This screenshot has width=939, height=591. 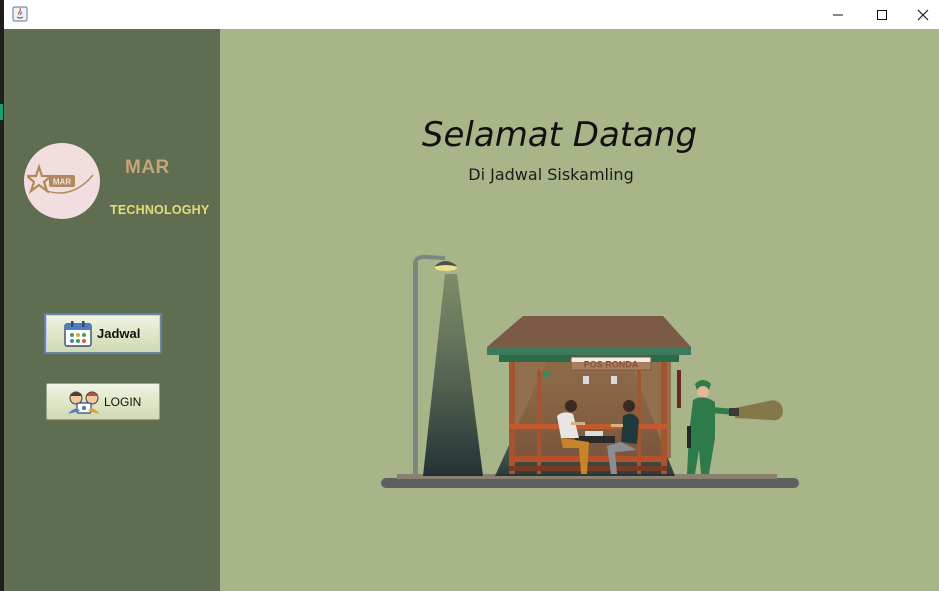 What do you see at coordinates (20, 14) in the screenshot?
I see `java-app-icon` at bounding box center [20, 14].